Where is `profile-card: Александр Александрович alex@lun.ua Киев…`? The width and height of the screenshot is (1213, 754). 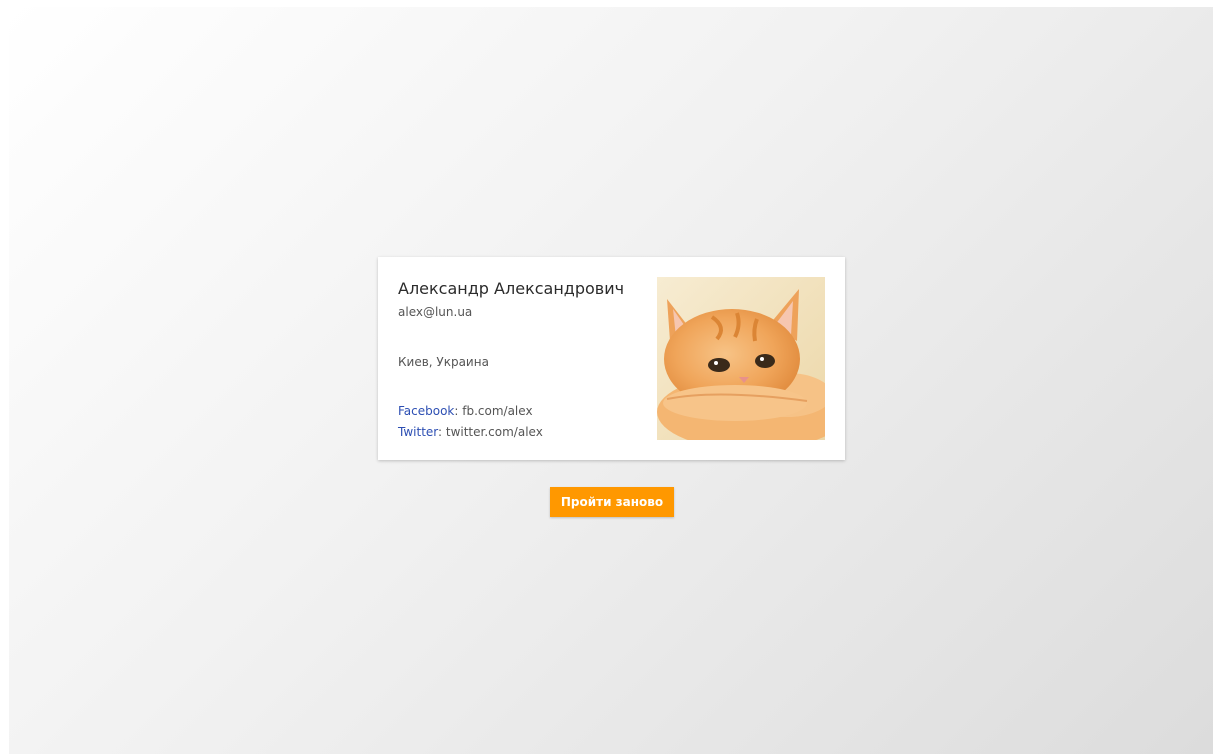
profile-card: Александр Александрович alex@lun.ua Киев… is located at coordinates (611, 358).